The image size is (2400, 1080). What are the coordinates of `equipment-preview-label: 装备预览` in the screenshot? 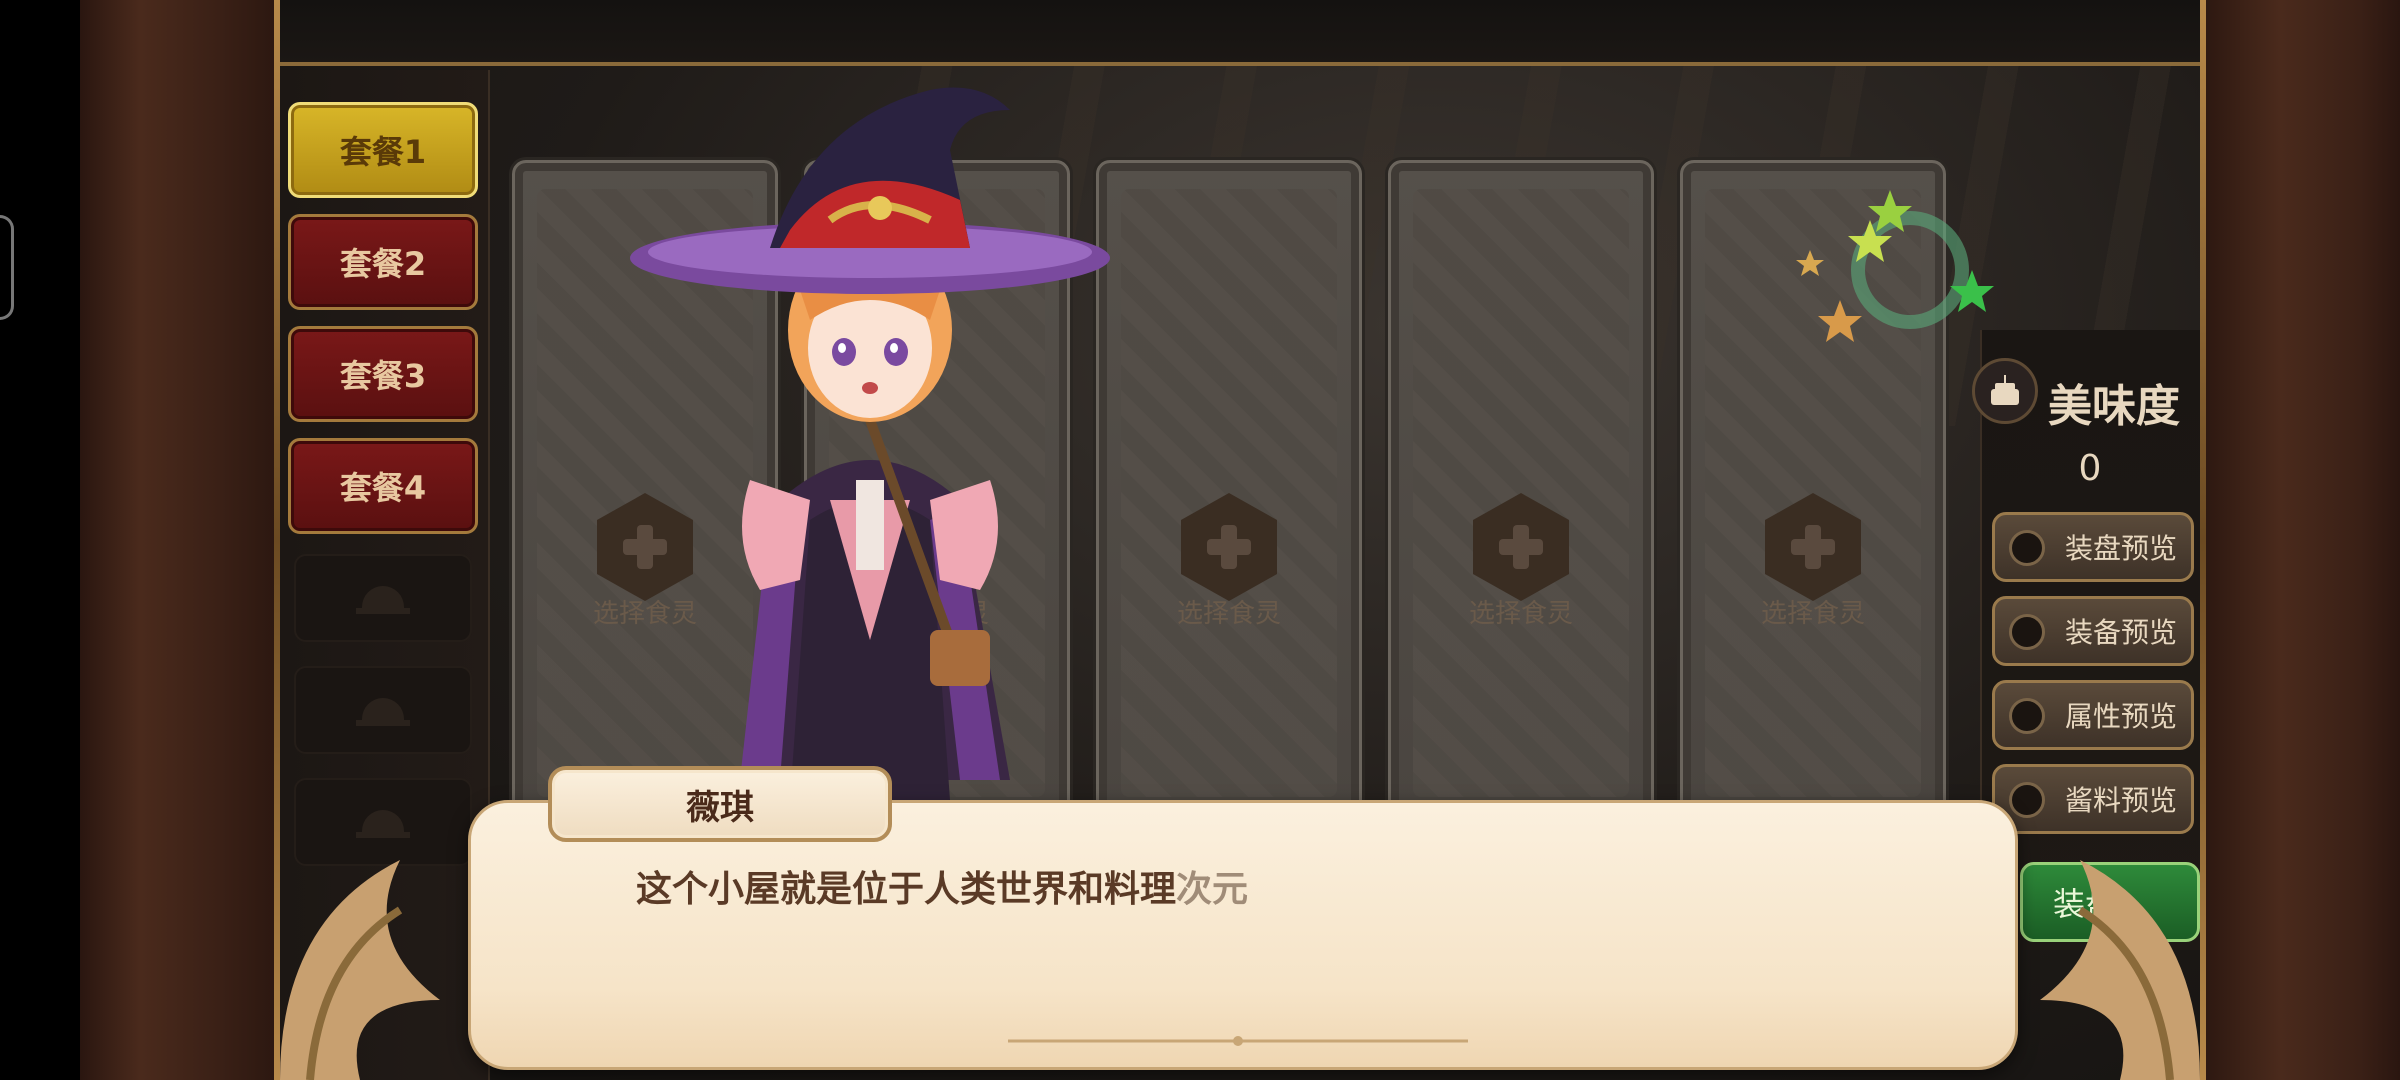 It's located at (2121, 632).